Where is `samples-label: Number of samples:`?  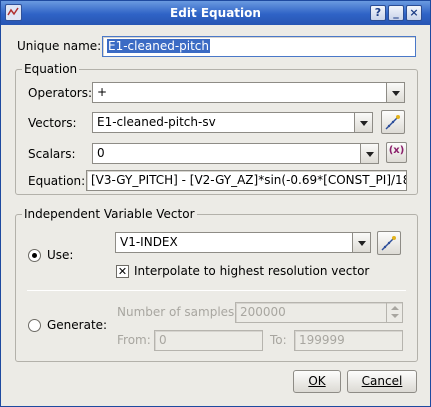 samples-label: Number of samples: is located at coordinates (178, 312).